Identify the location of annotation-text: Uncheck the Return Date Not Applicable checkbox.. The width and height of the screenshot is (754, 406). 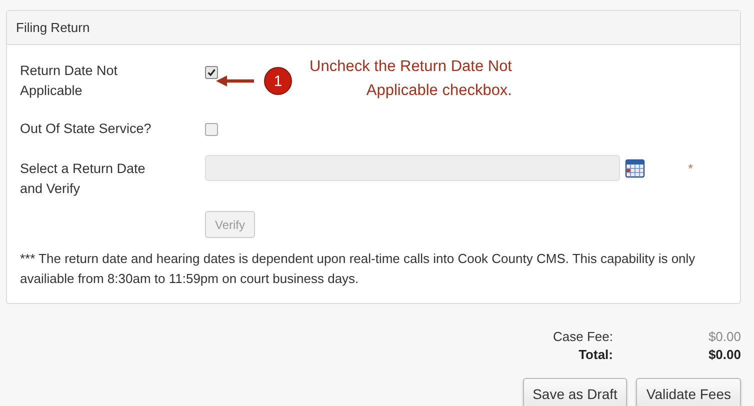
(410, 79).